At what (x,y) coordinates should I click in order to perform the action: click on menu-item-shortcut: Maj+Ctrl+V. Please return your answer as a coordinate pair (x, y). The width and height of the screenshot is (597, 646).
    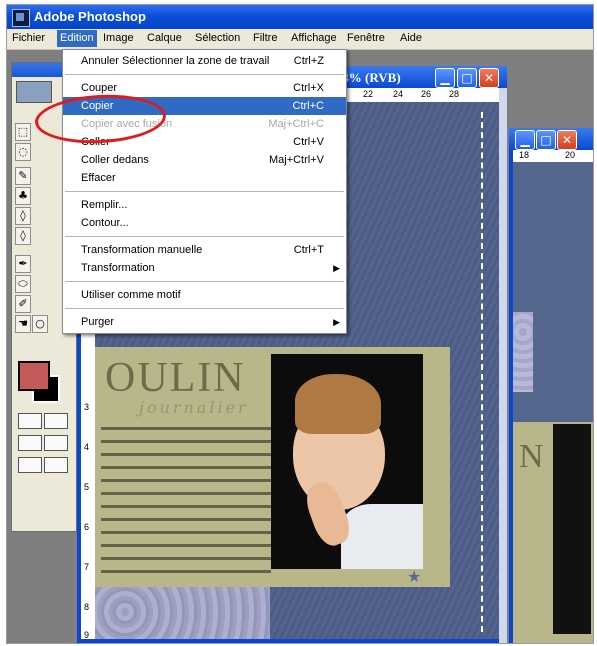
    Looking at the image, I should click on (296, 160).